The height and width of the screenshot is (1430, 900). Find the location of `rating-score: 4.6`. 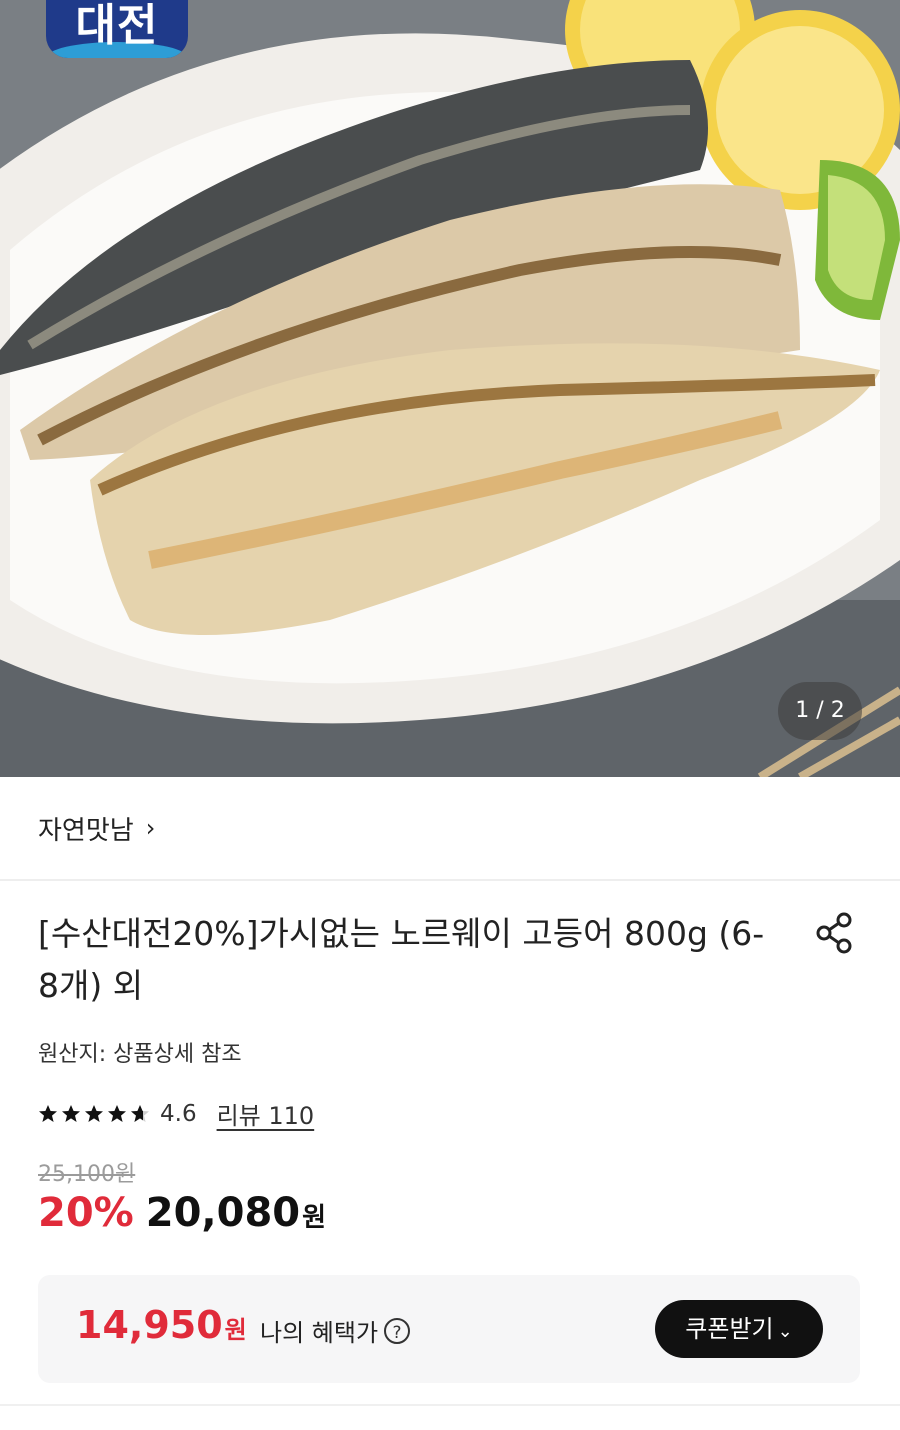

rating-score: 4.6 is located at coordinates (178, 1113).